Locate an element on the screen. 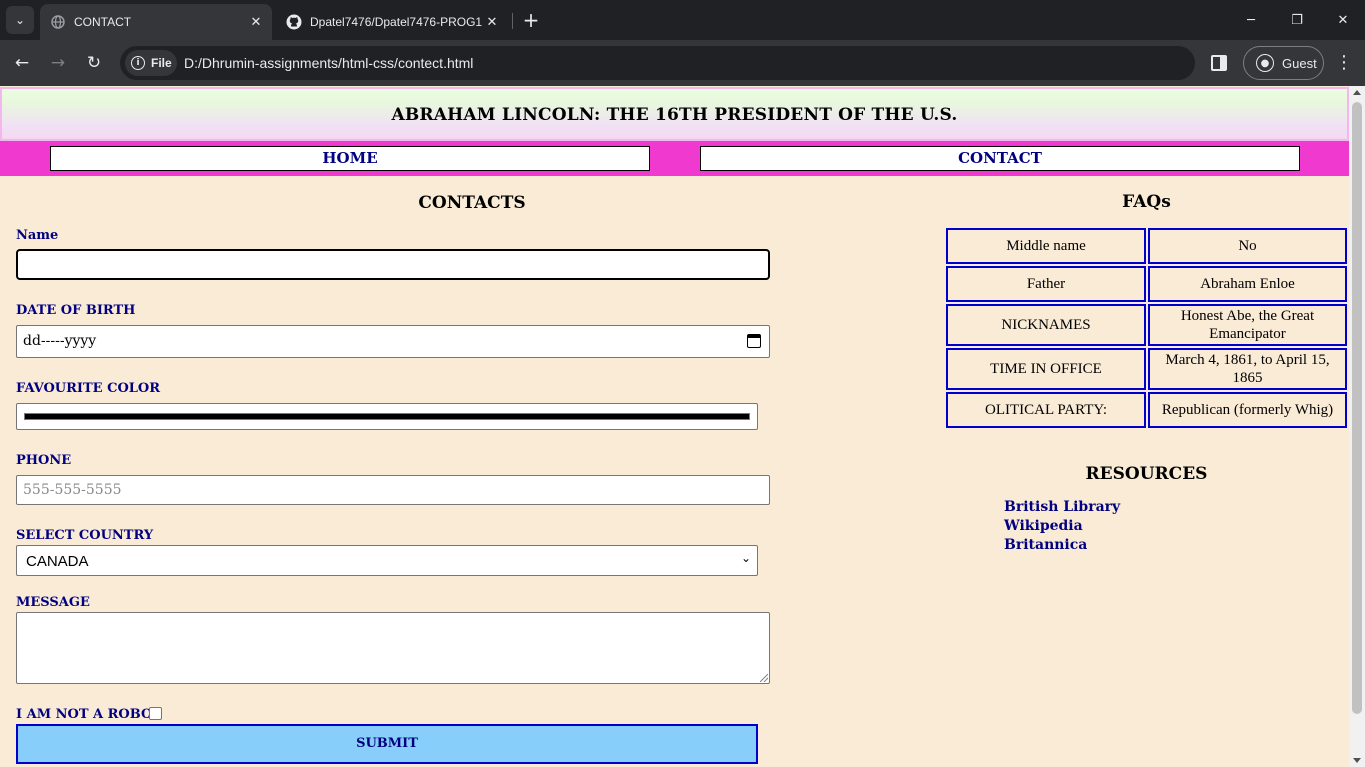 The height and width of the screenshot is (767, 1365). resource-link-wikipedia: Wikipedia is located at coordinates (1043, 526).